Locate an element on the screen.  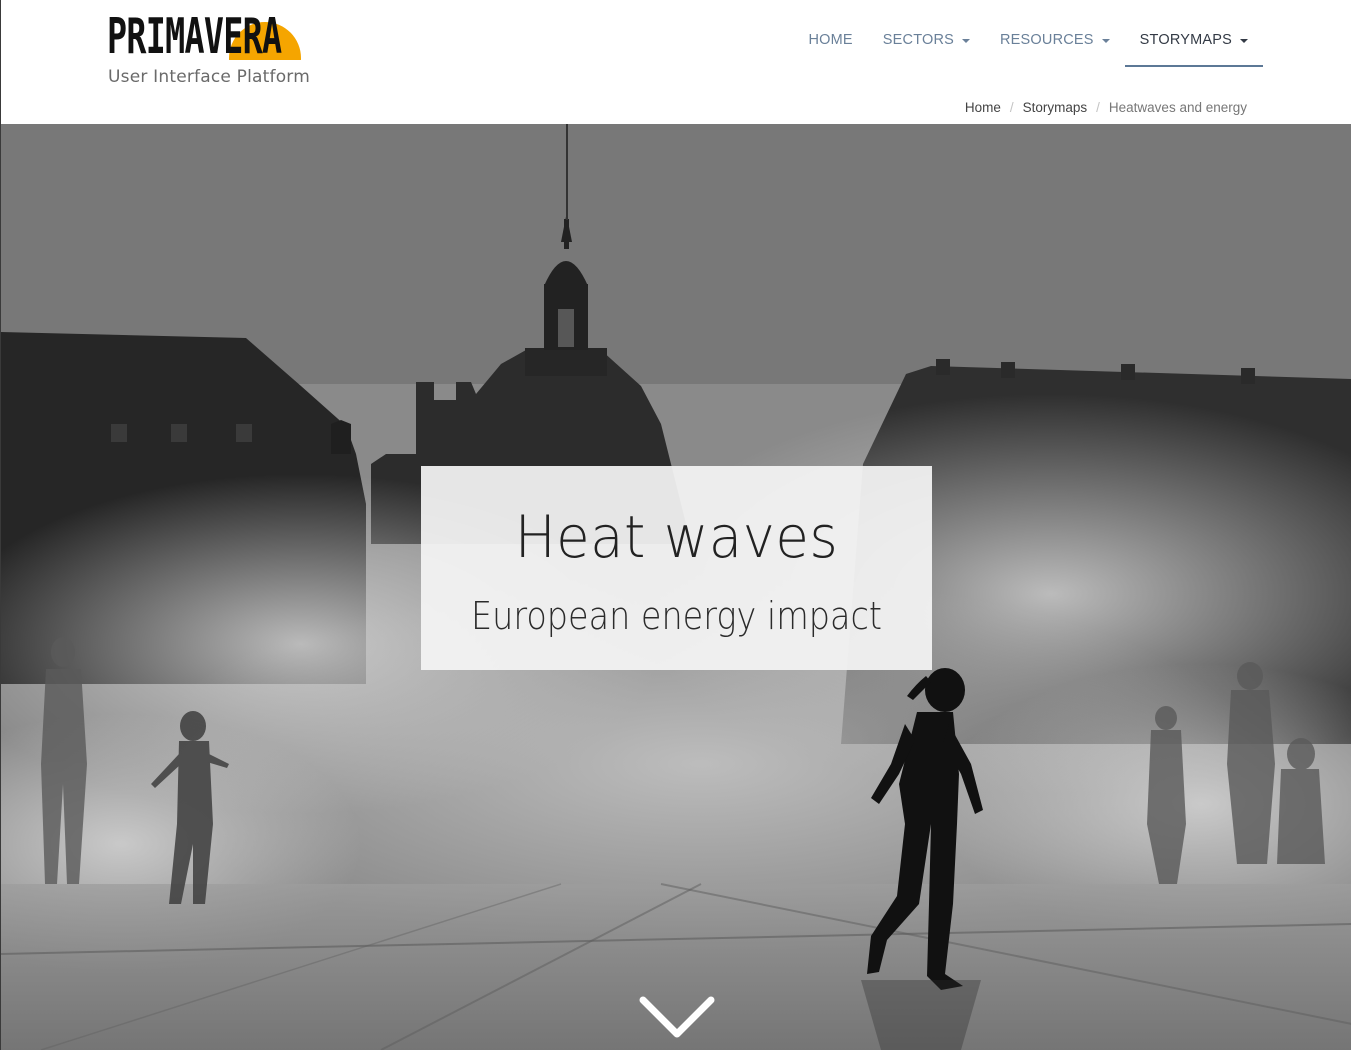
main-nav: HOME SECTORS RESOURCES STORYMAPS is located at coordinates (1028, 47).